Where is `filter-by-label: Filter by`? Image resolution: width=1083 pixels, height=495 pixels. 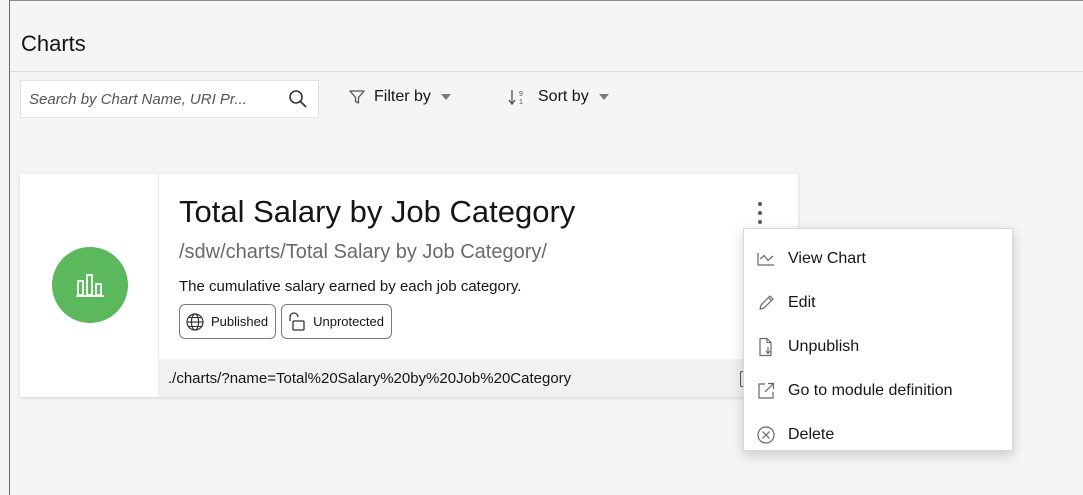 filter-by-label: Filter by is located at coordinates (402, 96).